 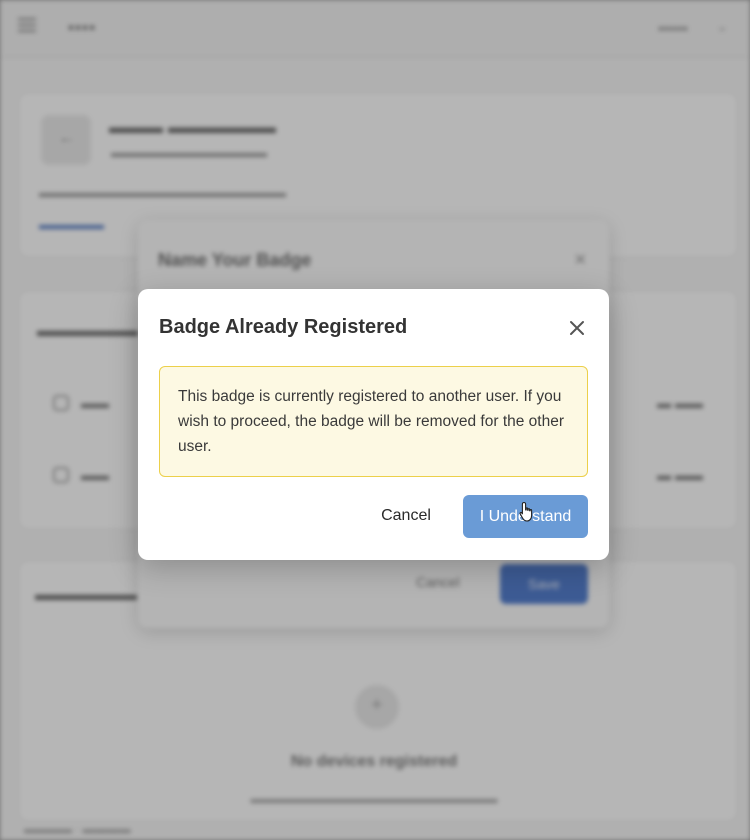 I want to click on cancel-button: Cancel, so click(x=406, y=516).